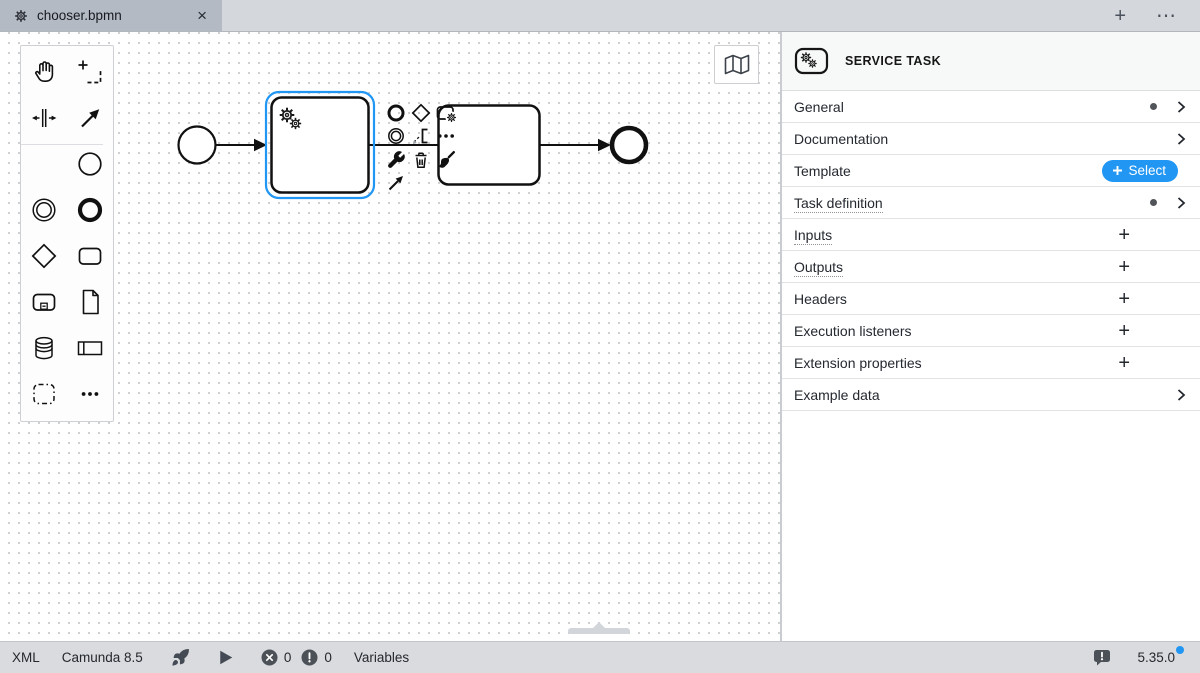 The width and height of the screenshot is (1200, 673). Describe the element at coordinates (811, 60) in the screenshot. I see `service-task-icon` at that location.